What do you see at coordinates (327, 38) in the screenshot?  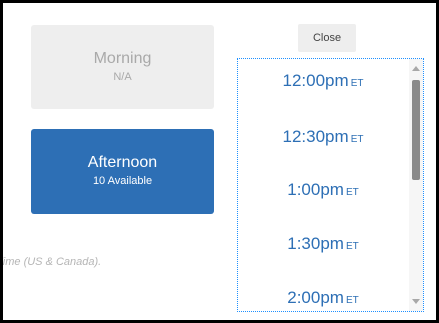 I see `close-button: Close` at bounding box center [327, 38].